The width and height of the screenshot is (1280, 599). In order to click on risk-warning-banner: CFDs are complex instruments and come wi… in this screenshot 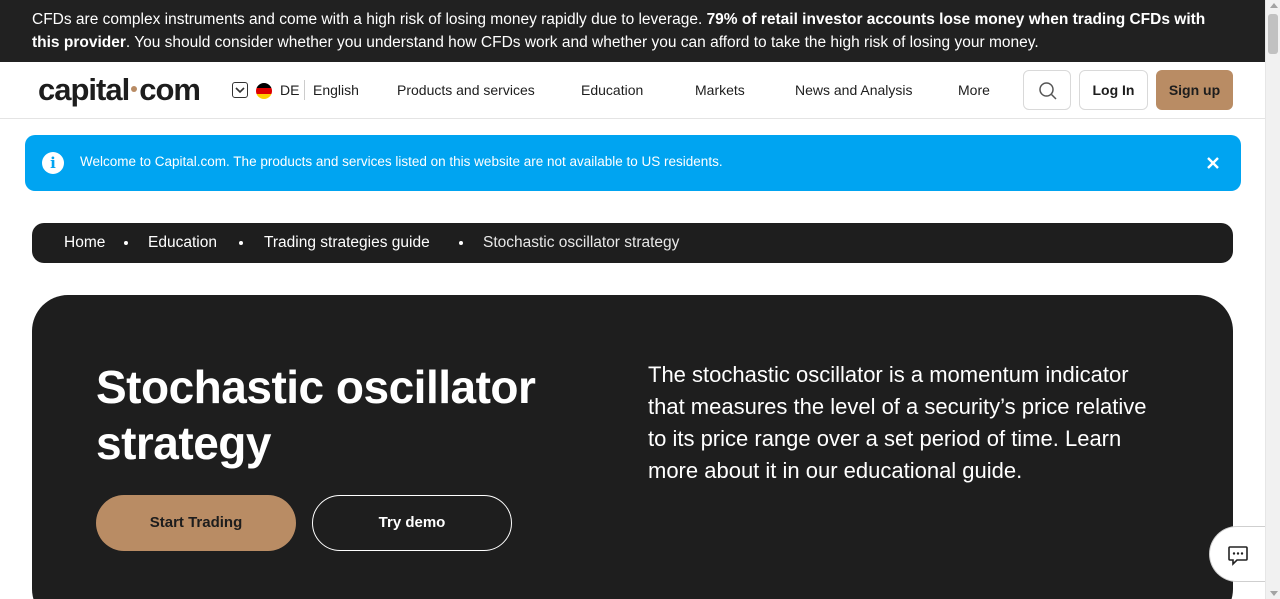, I will do `click(632, 31)`.